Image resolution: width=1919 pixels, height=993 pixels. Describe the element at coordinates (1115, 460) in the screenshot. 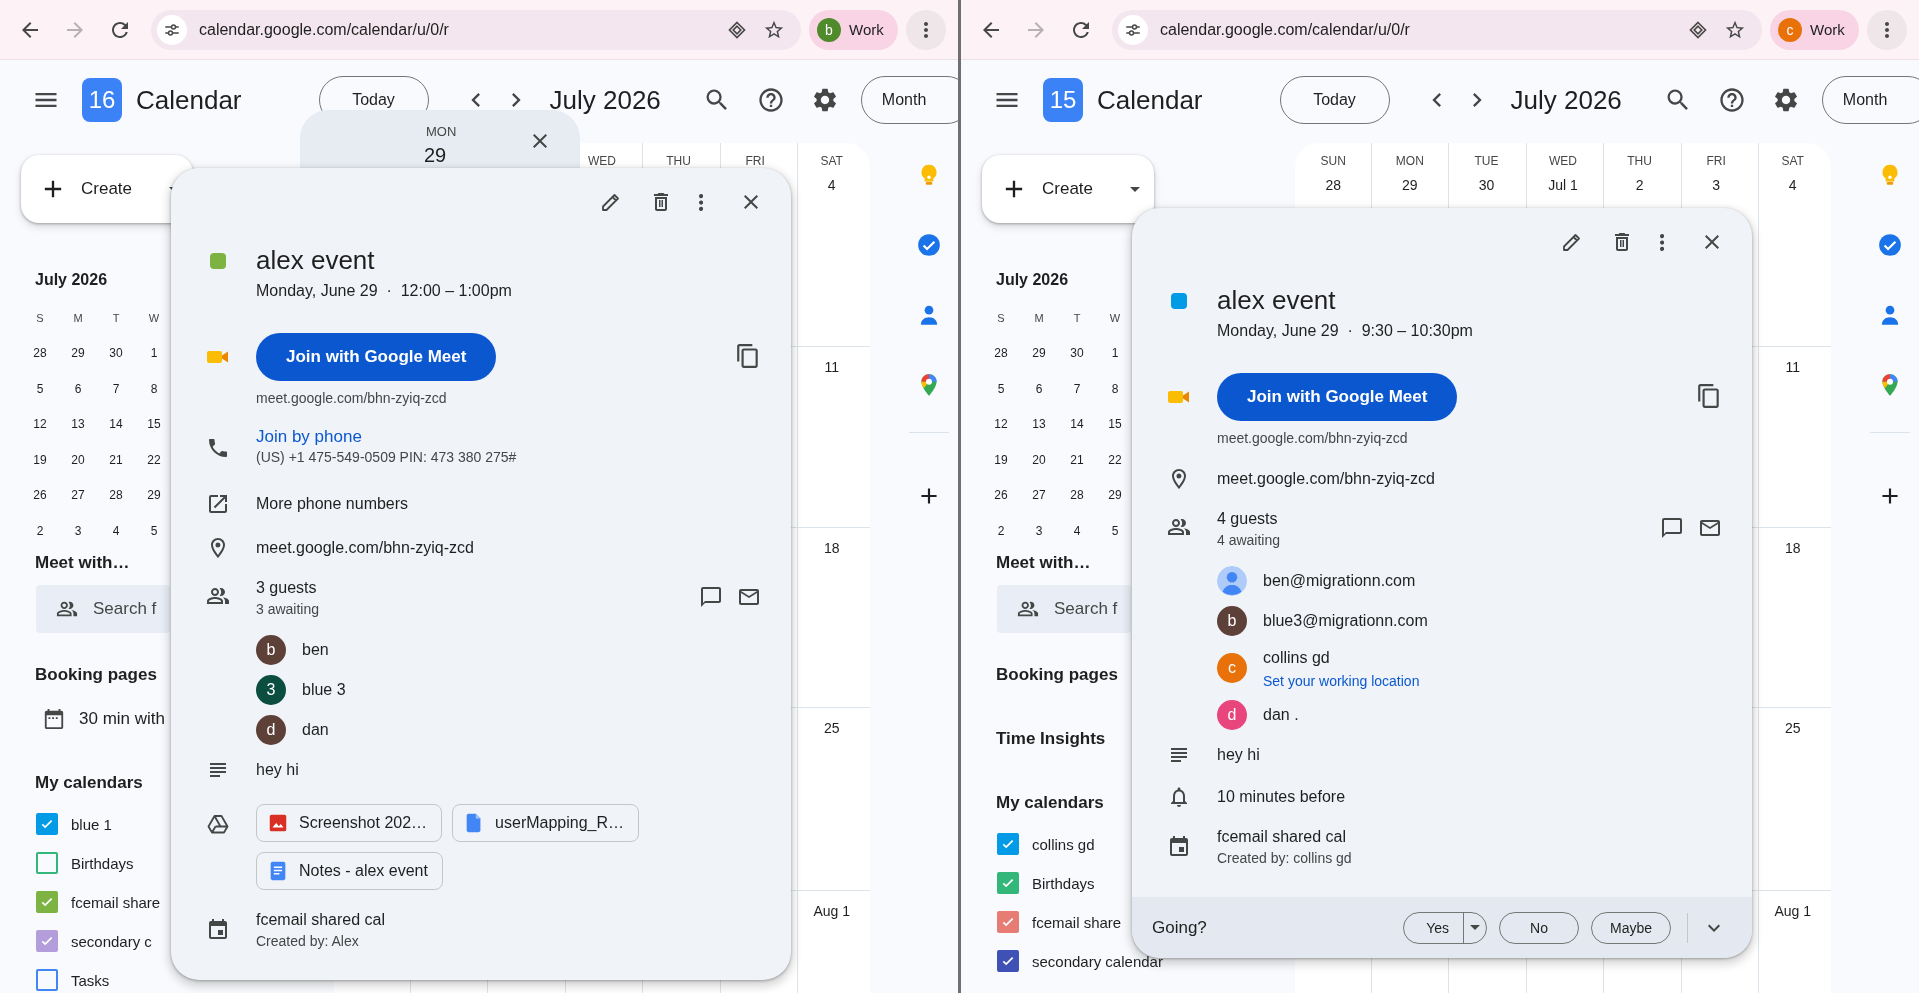

I see `date-cell: 22` at that location.